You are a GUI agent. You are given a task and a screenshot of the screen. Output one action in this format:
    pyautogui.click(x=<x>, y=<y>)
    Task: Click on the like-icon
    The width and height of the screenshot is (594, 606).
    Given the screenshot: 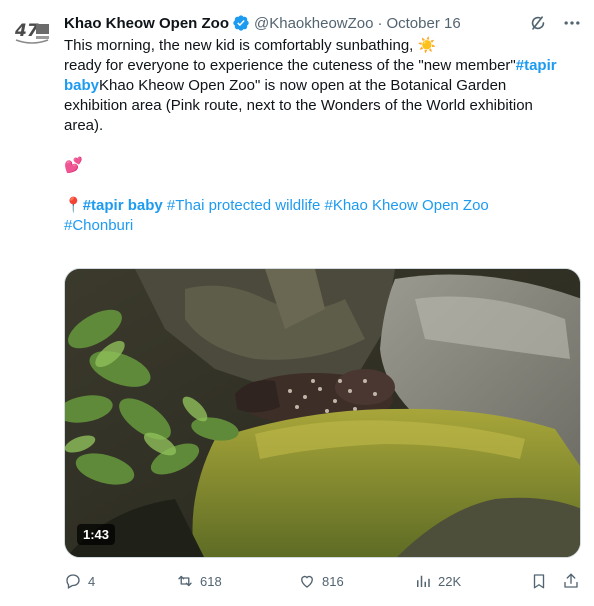 What is the action you would take?
    pyautogui.click(x=307, y=581)
    